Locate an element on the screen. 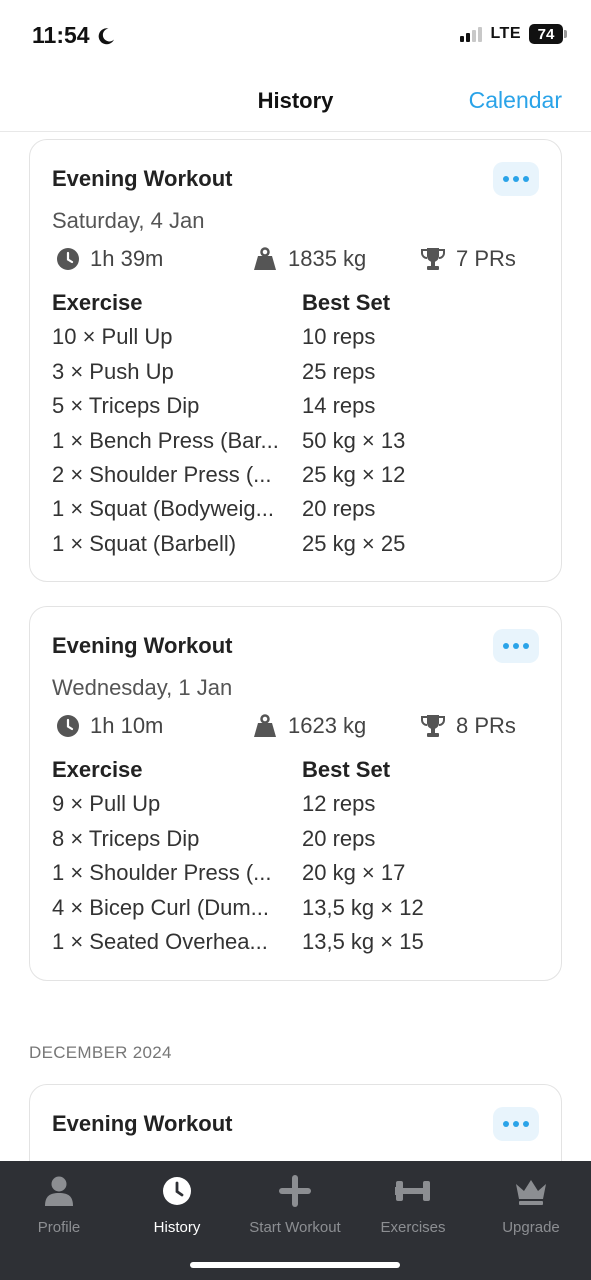 The width and height of the screenshot is (591, 1280). tab-profile: Profile is located at coordinates (59, 1204).